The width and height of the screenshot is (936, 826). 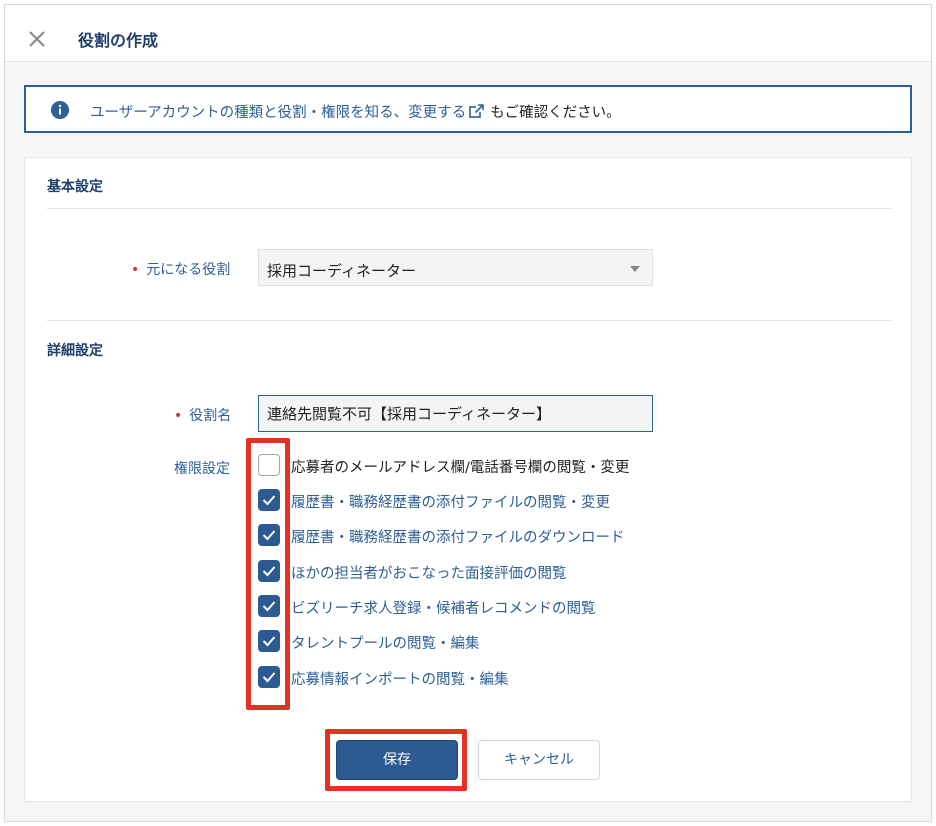 I want to click on permission-item: 履歴書・職務経歴書の添付ファイルの閲覧・変更, so click(x=468, y=500).